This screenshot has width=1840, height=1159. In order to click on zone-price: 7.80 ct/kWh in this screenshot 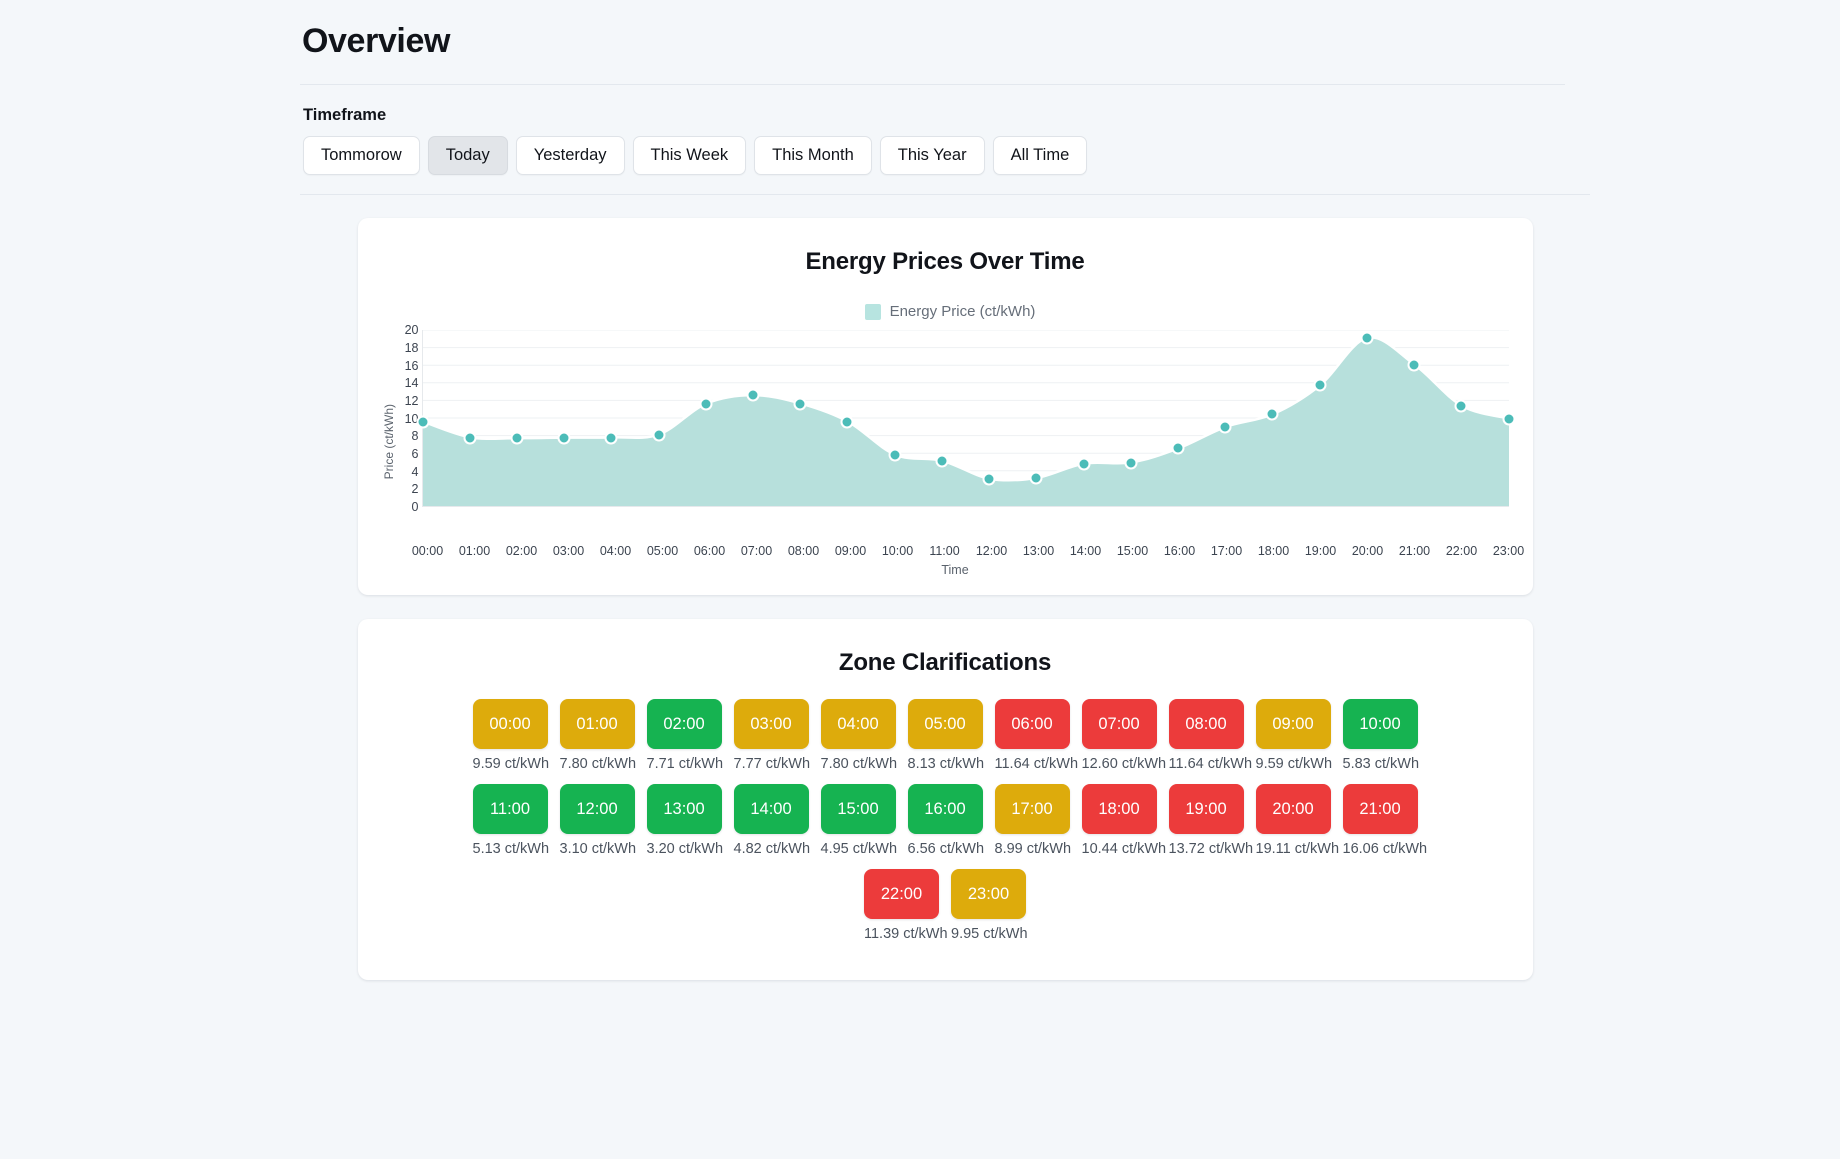, I will do `click(859, 764)`.